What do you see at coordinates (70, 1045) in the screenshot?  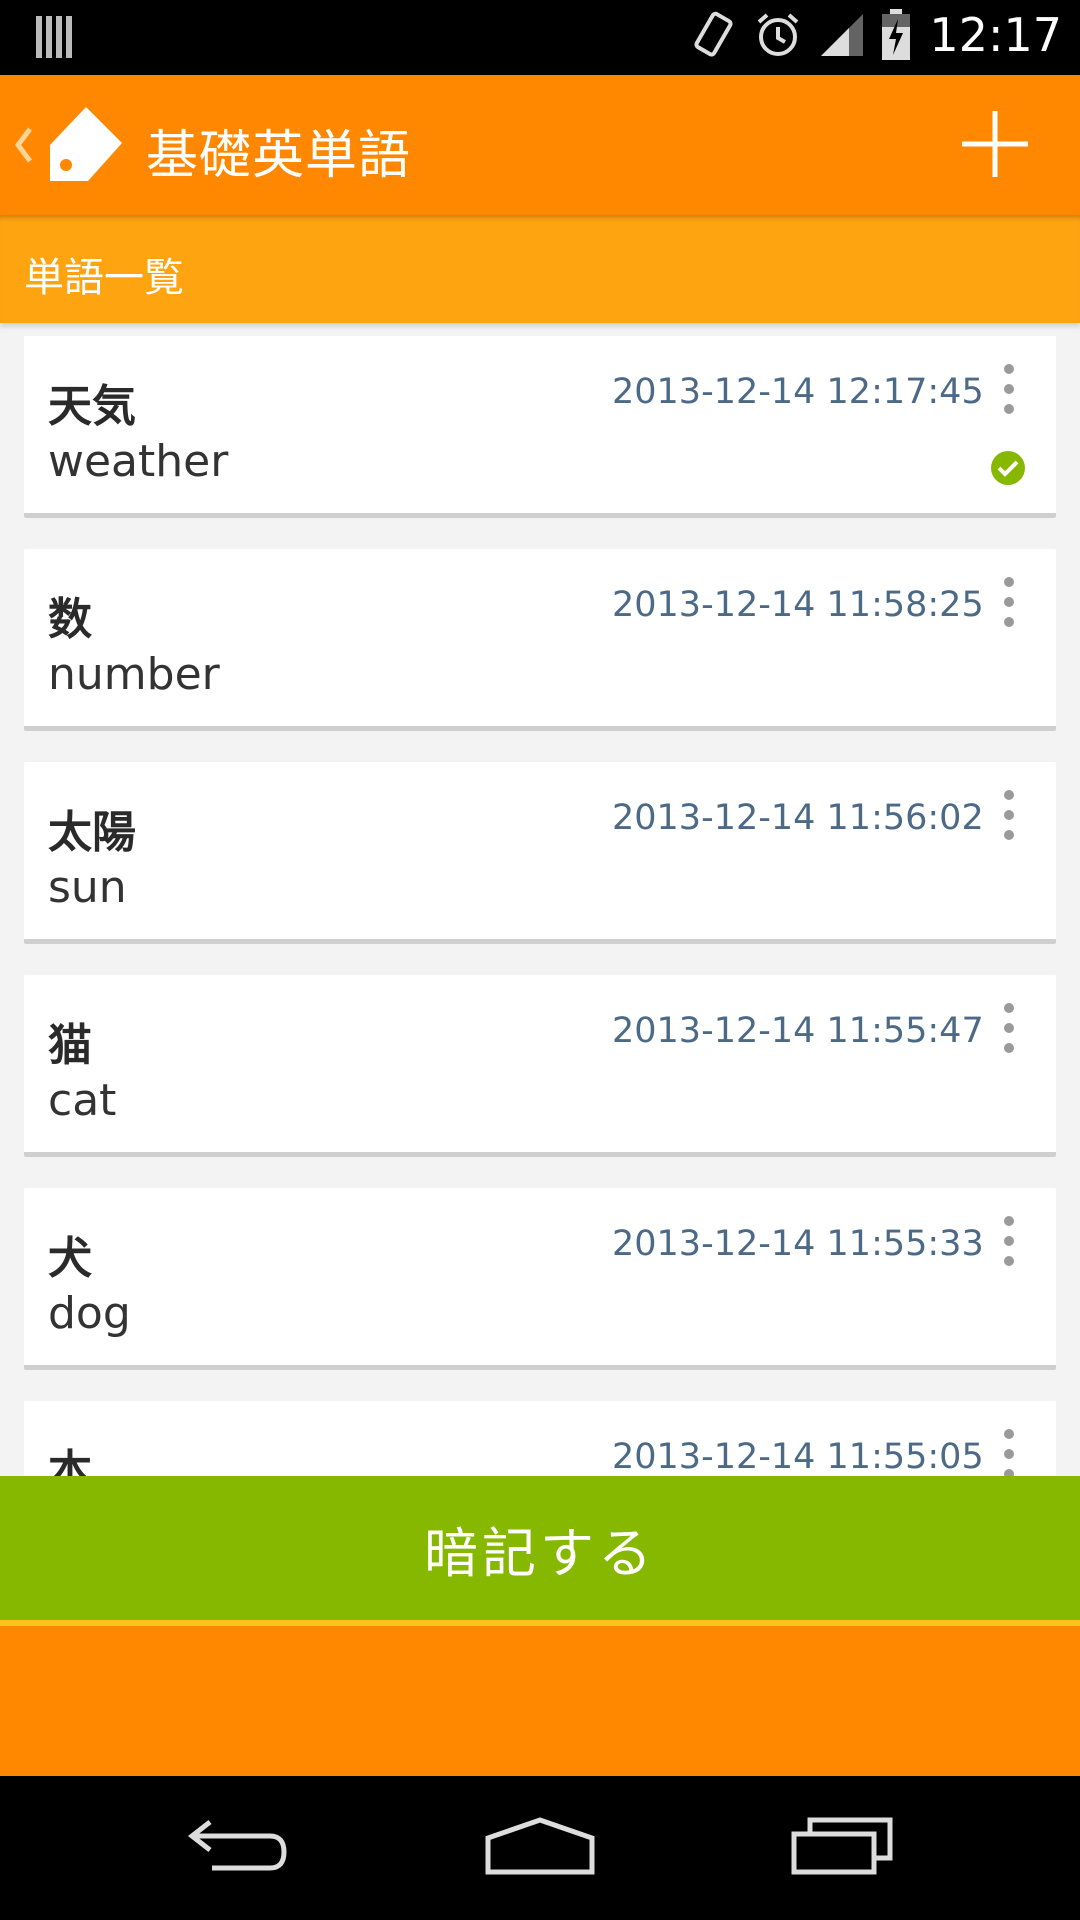 I see `word-japanese: 猫` at bounding box center [70, 1045].